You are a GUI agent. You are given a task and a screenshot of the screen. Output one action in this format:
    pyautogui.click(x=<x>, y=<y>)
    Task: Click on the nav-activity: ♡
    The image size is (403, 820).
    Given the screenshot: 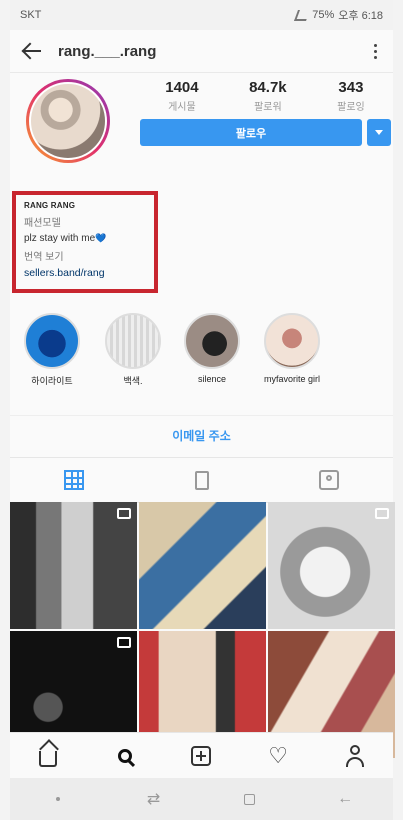 What is the action you would take?
    pyautogui.click(x=278, y=756)
    